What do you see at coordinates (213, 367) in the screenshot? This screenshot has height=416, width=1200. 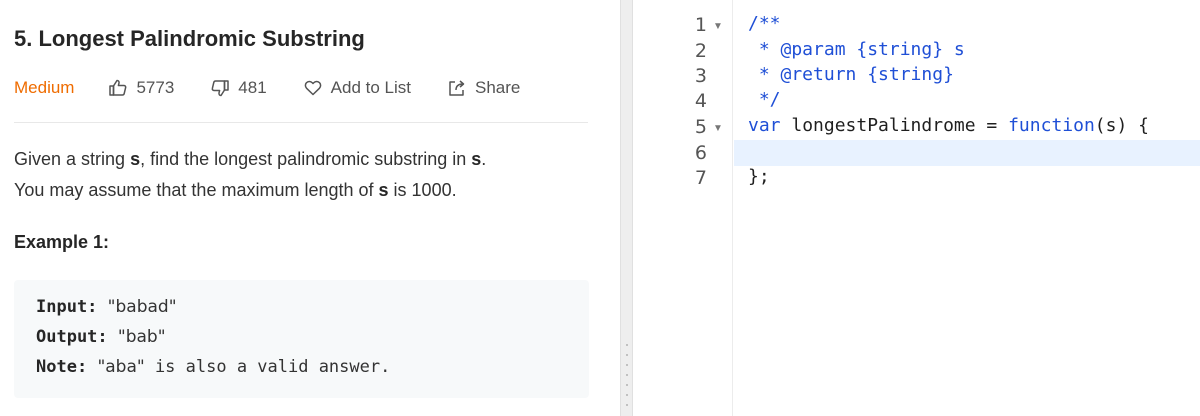 I see `example-note: Note: "aba" is also a valid answer.` at bounding box center [213, 367].